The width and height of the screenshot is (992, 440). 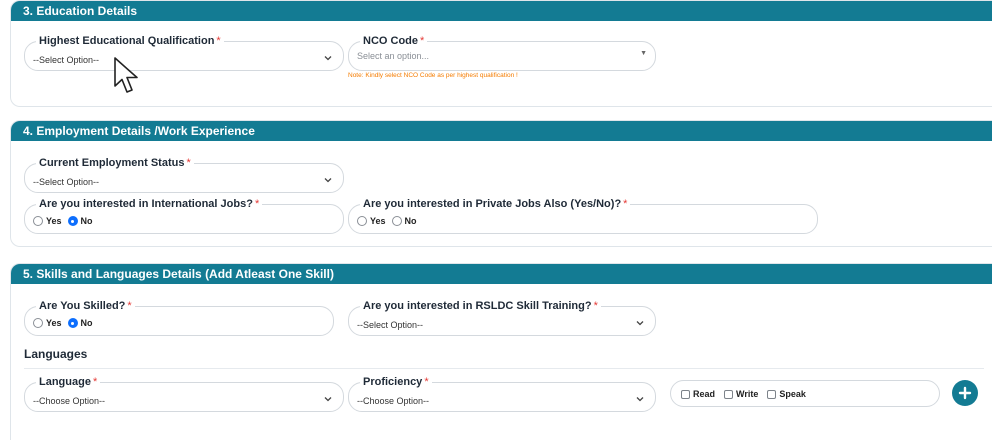 I want to click on read-label: Read, so click(x=704, y=394).